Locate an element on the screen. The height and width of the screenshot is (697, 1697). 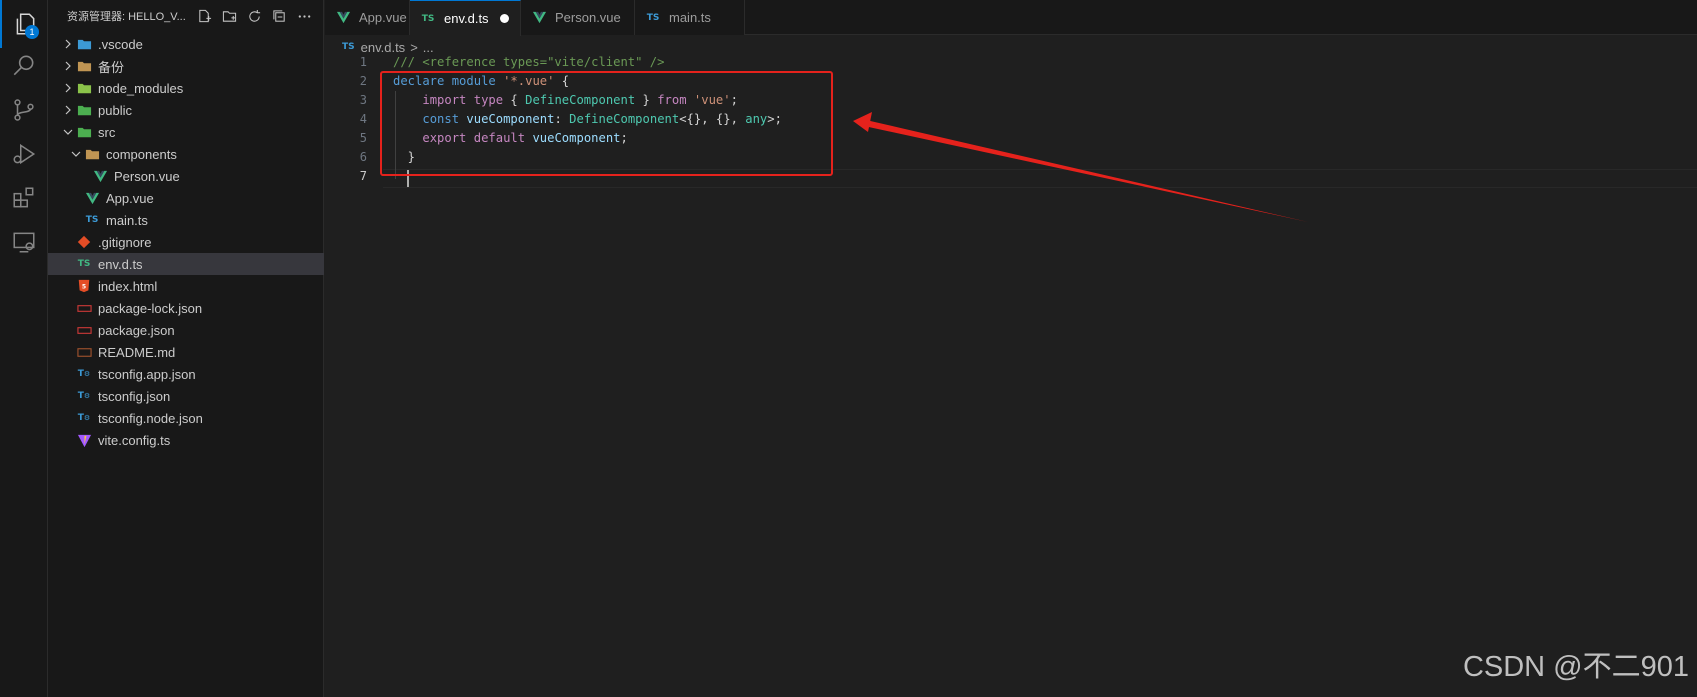
line-number: 3 is located at coordinates (363, 100).